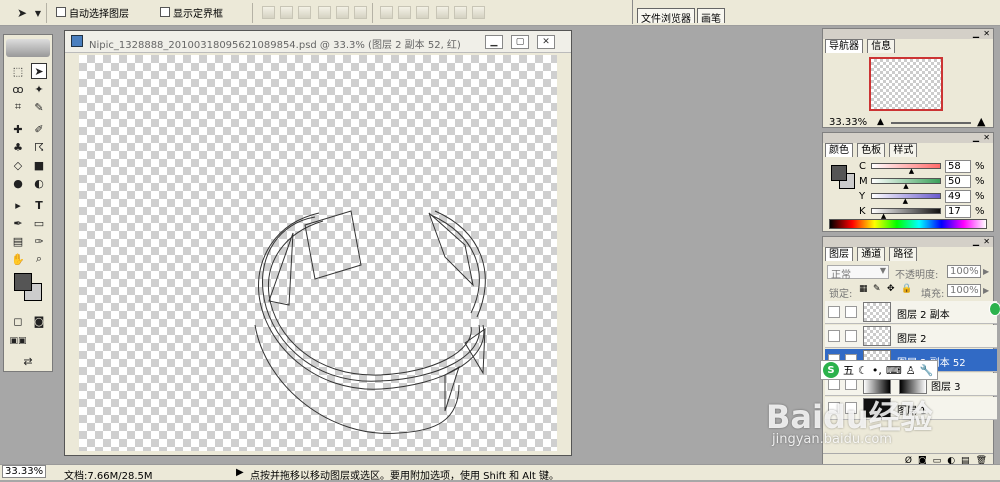  I want to click on pen-tool-icon: ✒, so click(18, 223).